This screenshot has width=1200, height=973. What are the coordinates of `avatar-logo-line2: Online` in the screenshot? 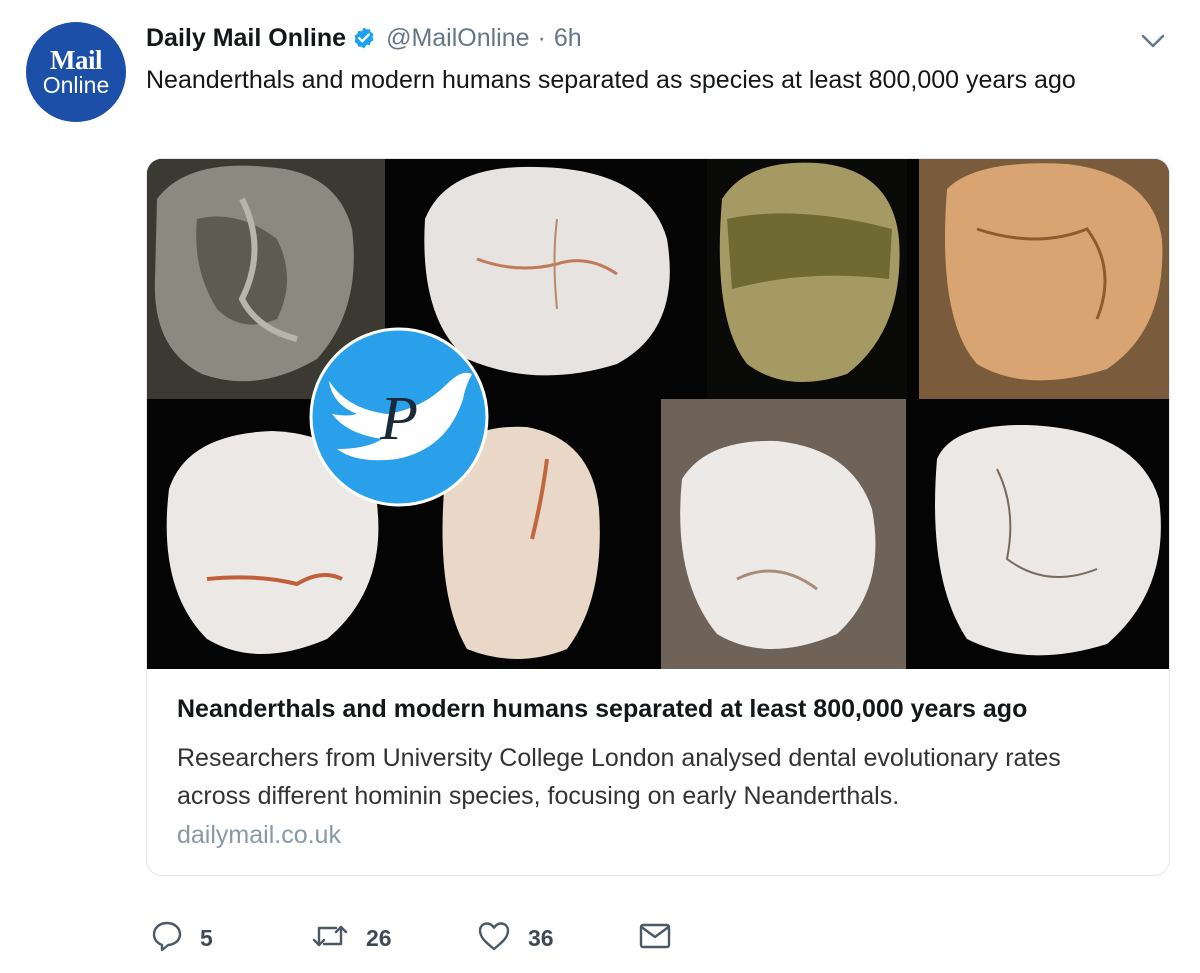 It's located at (76, 85).